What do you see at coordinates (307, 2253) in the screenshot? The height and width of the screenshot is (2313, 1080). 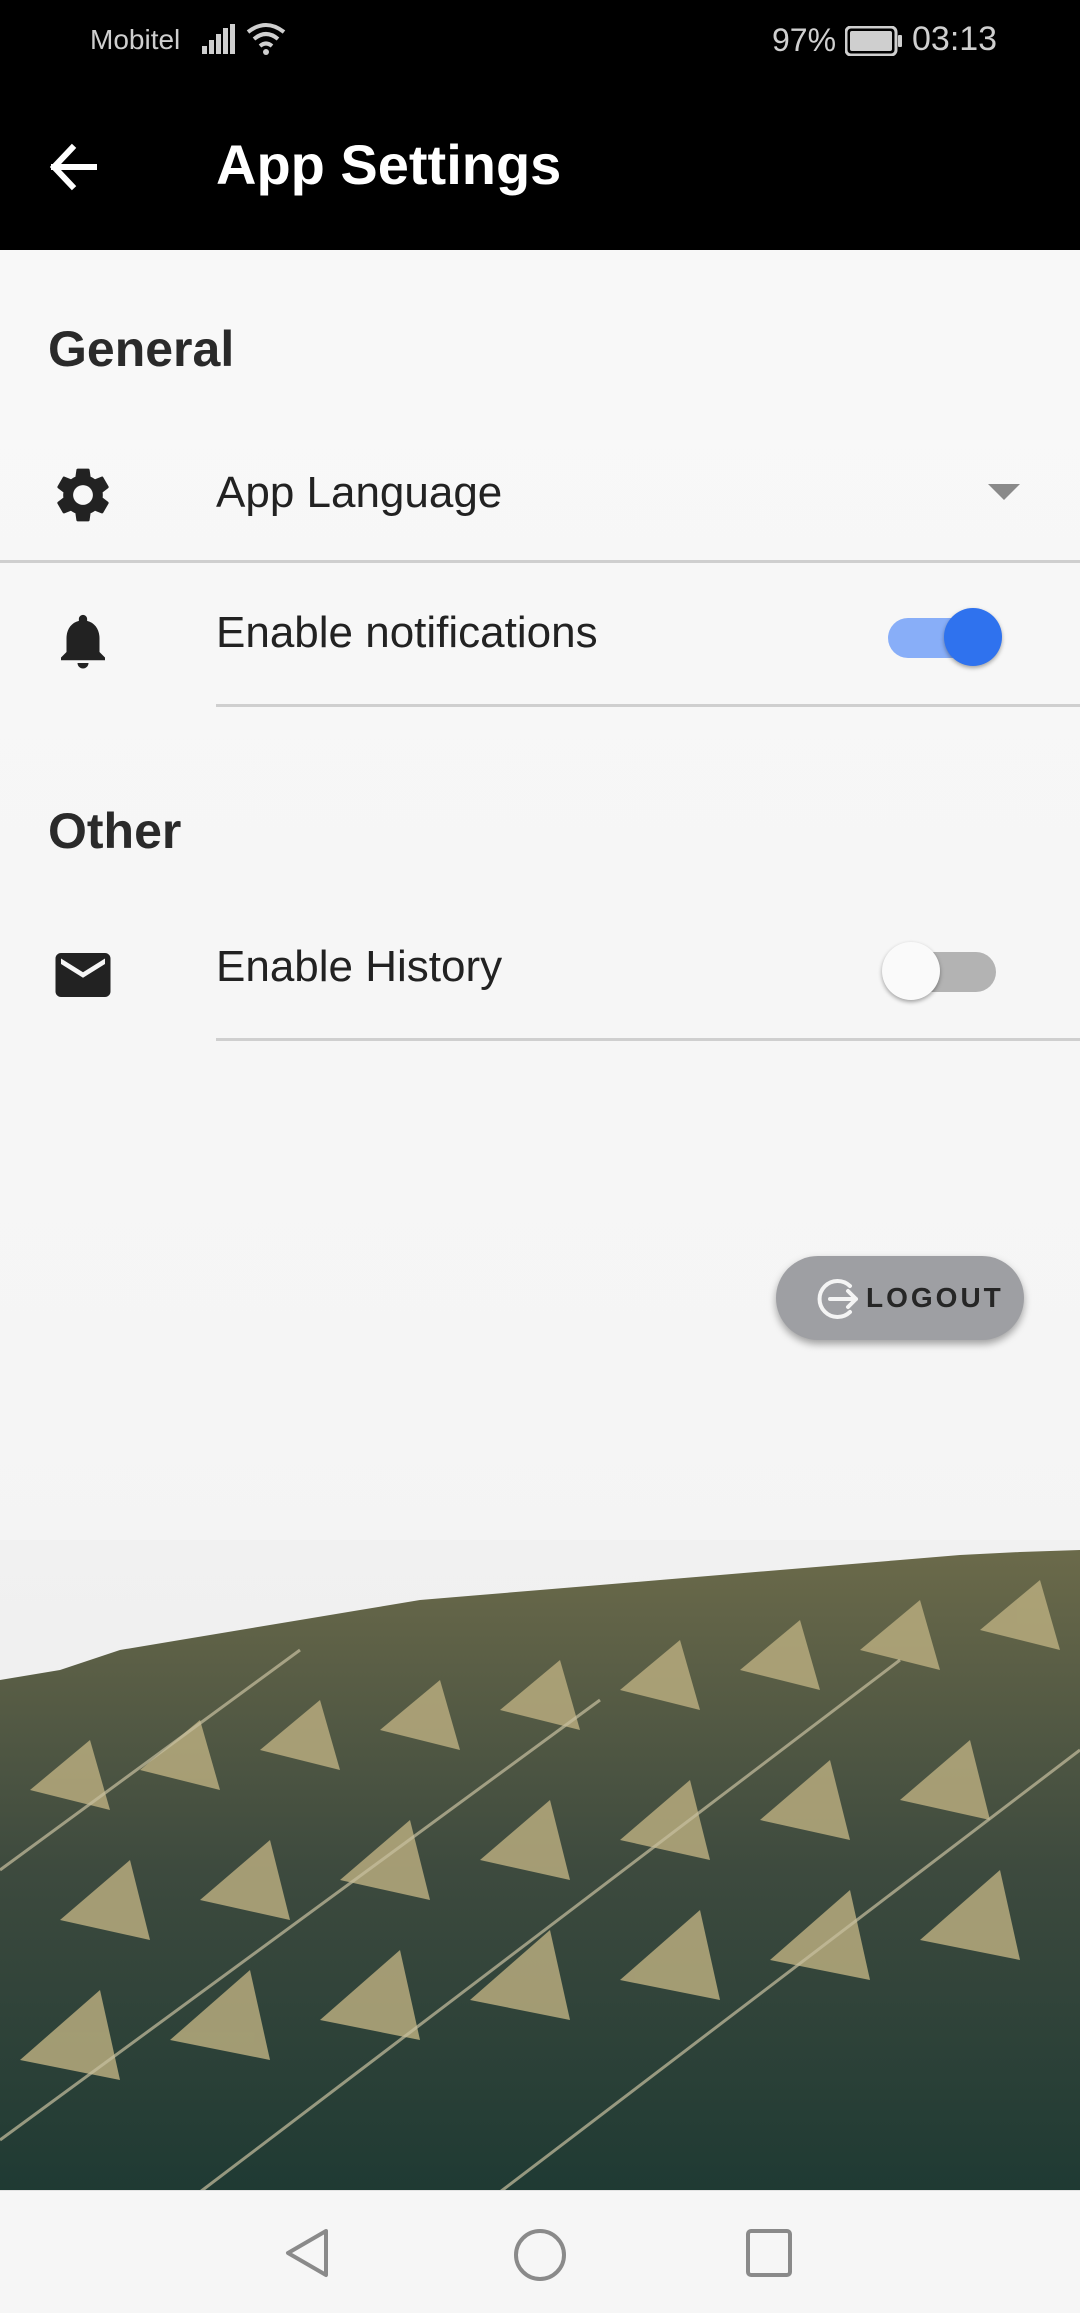 I see `nav-back-icon` at bounding box center [307, 2253].